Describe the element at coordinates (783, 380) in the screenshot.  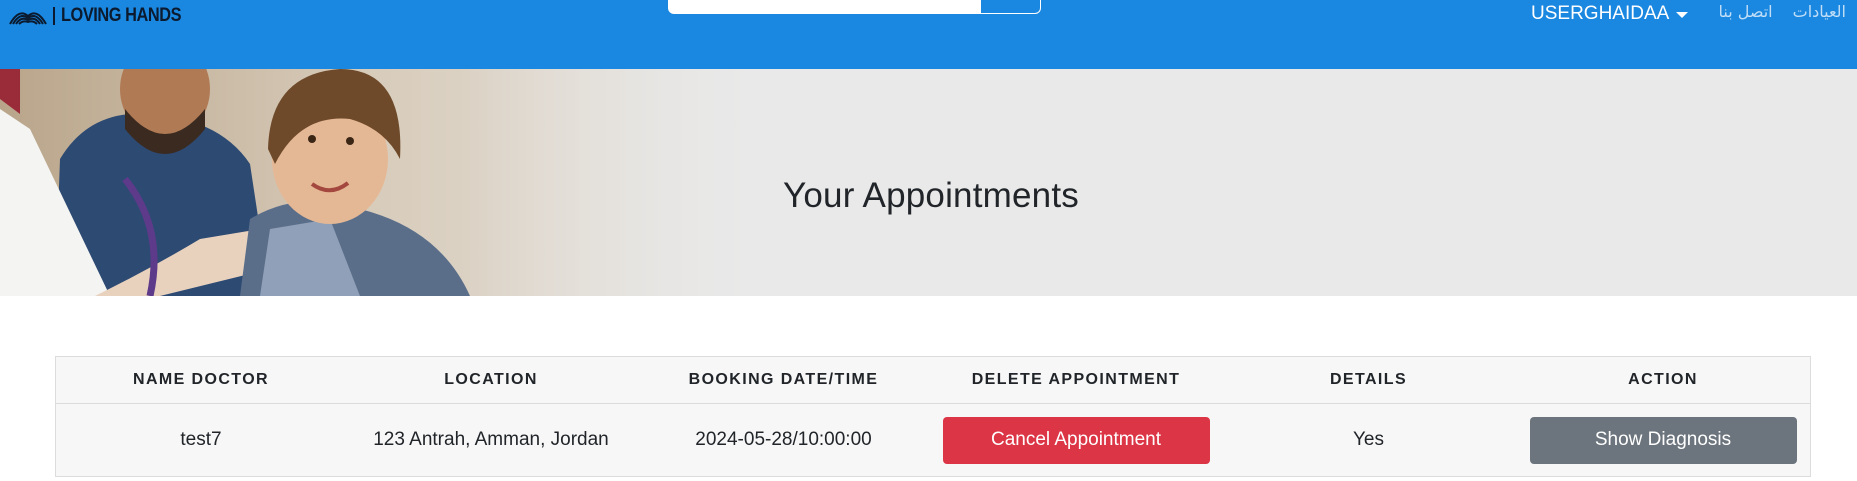
I see `column-header-booking-datetime: BOOKING DATE/TIME` at that location.